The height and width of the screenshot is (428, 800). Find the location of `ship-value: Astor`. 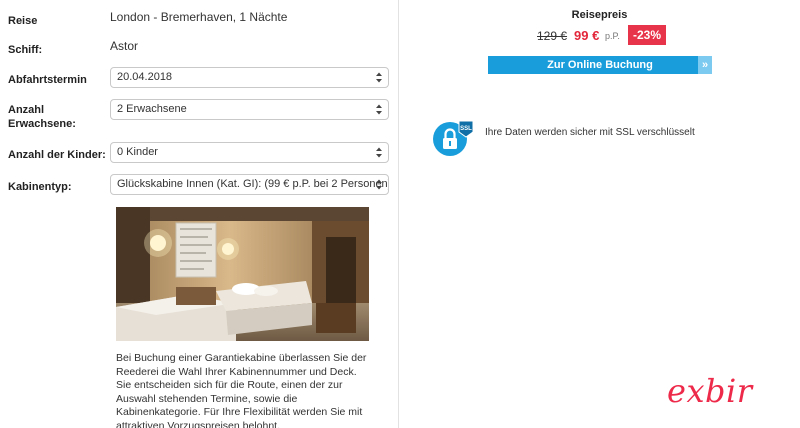

ship-value: Astor is located at coordinates (124, 46).